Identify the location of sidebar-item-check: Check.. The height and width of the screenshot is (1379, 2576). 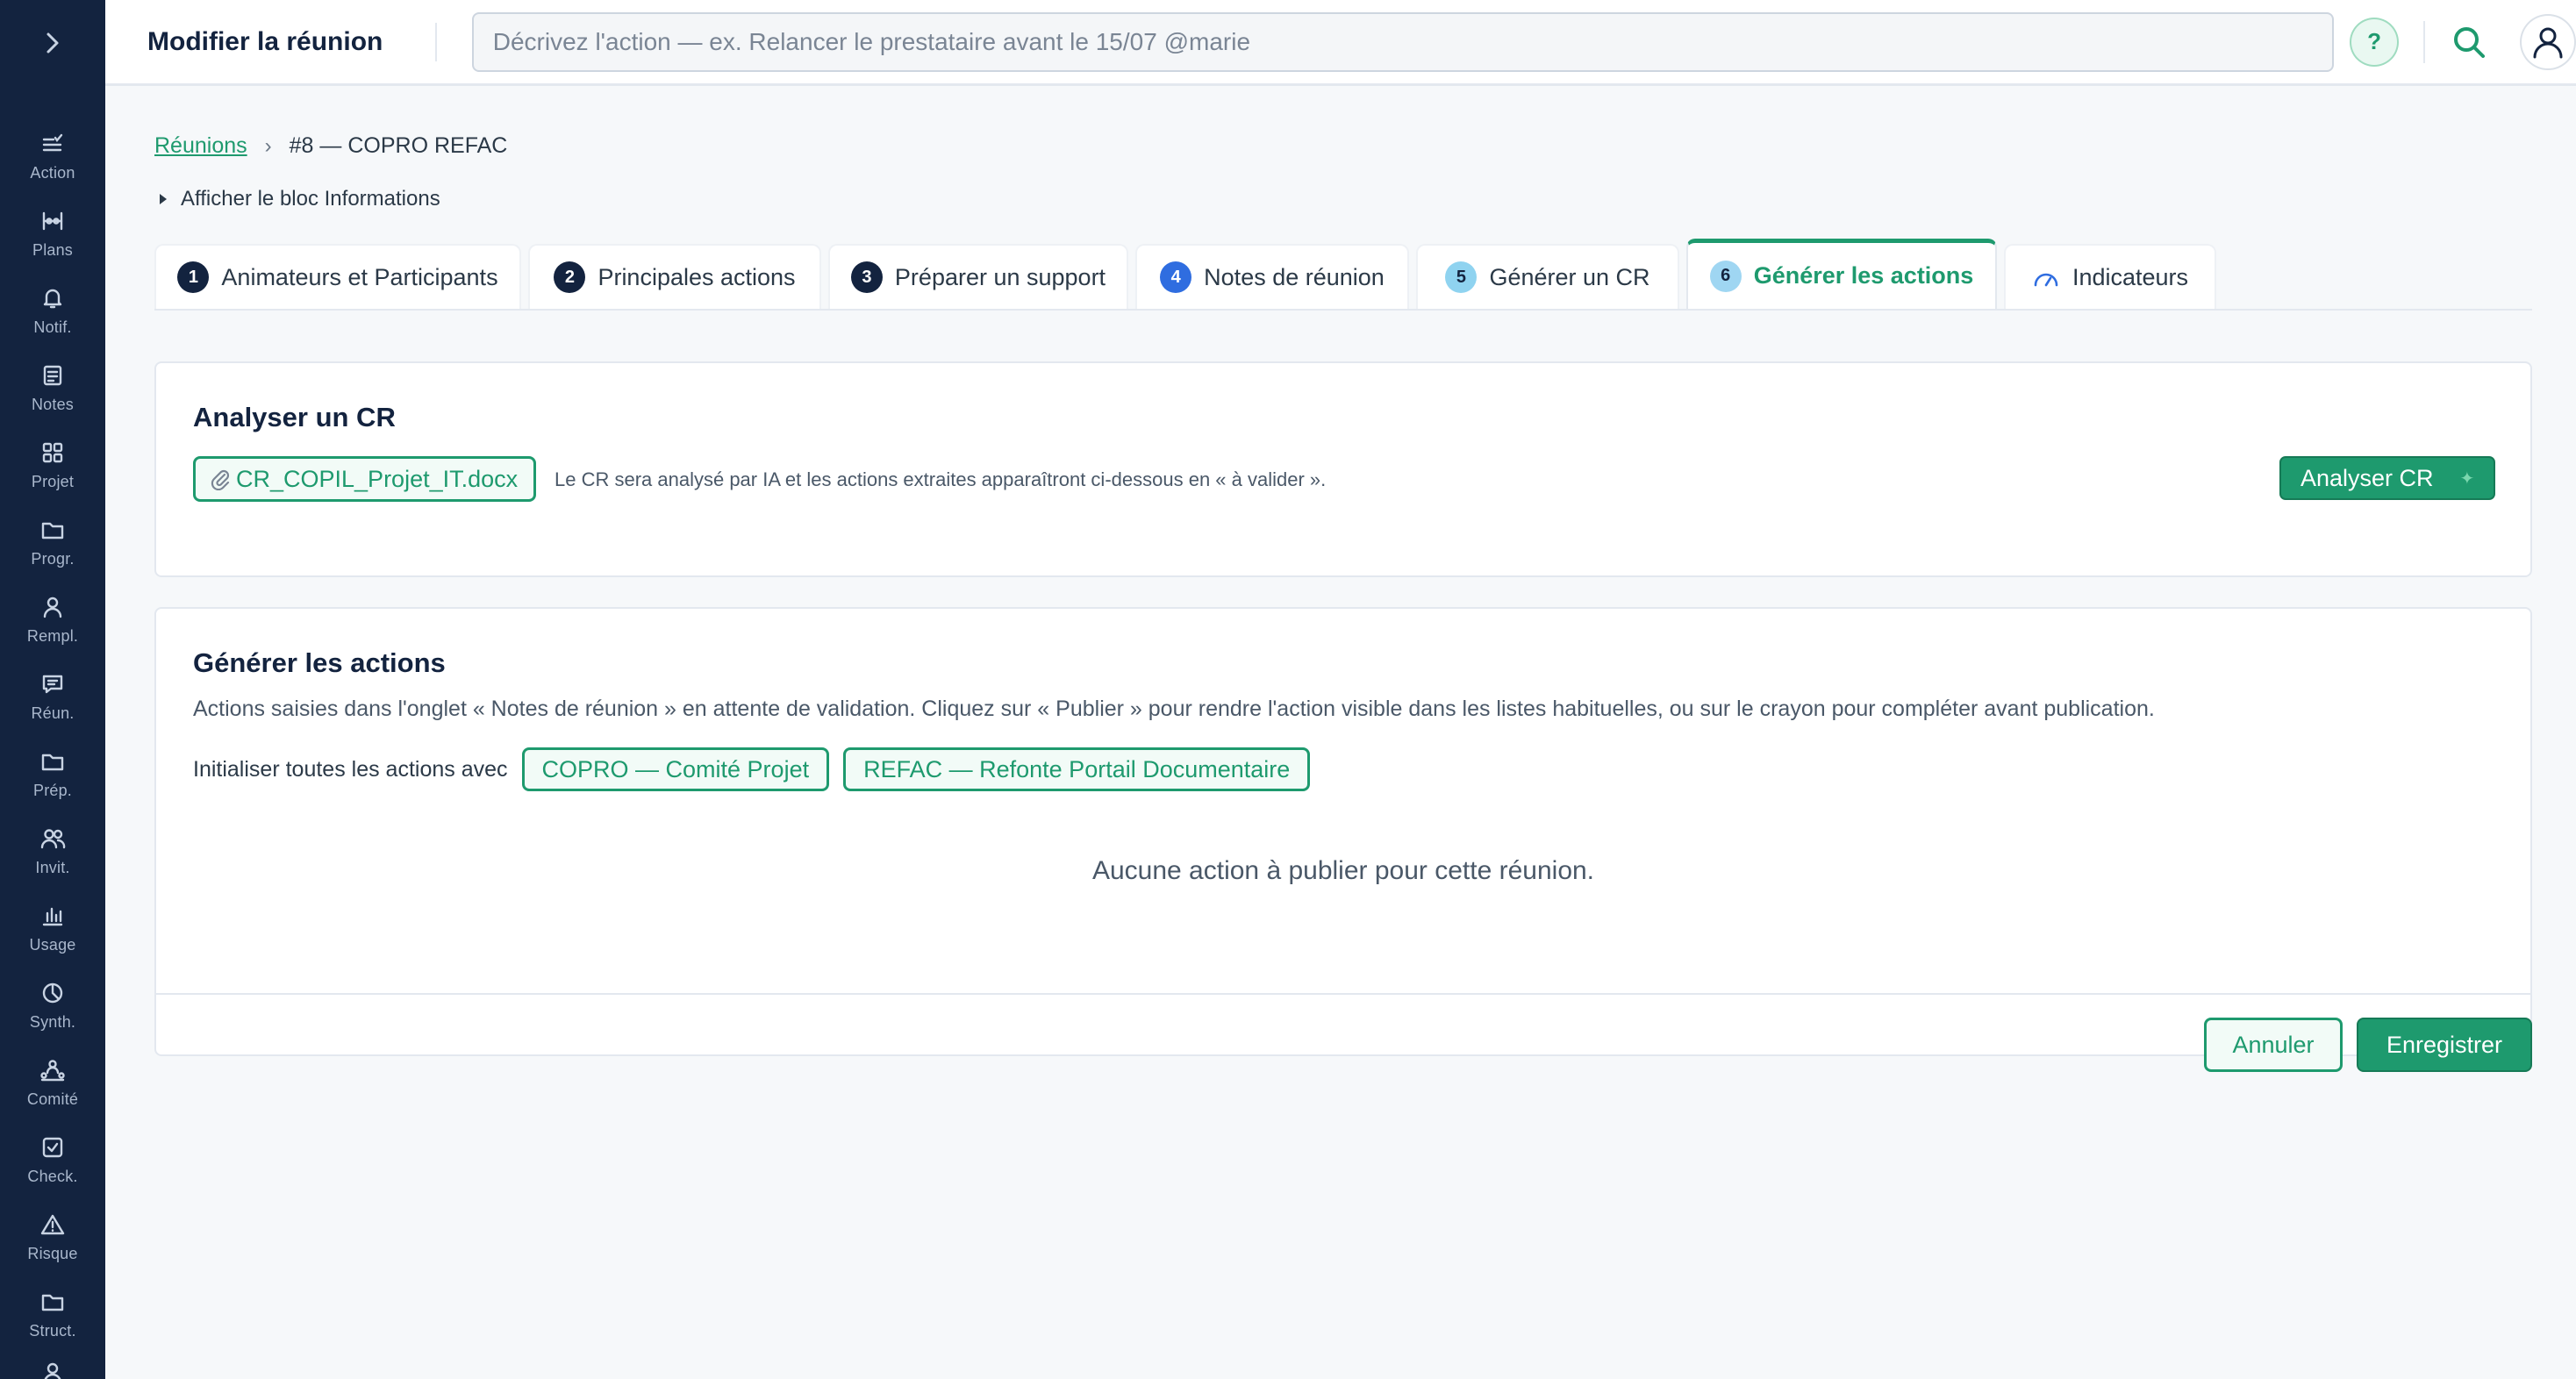
(52, 1159).